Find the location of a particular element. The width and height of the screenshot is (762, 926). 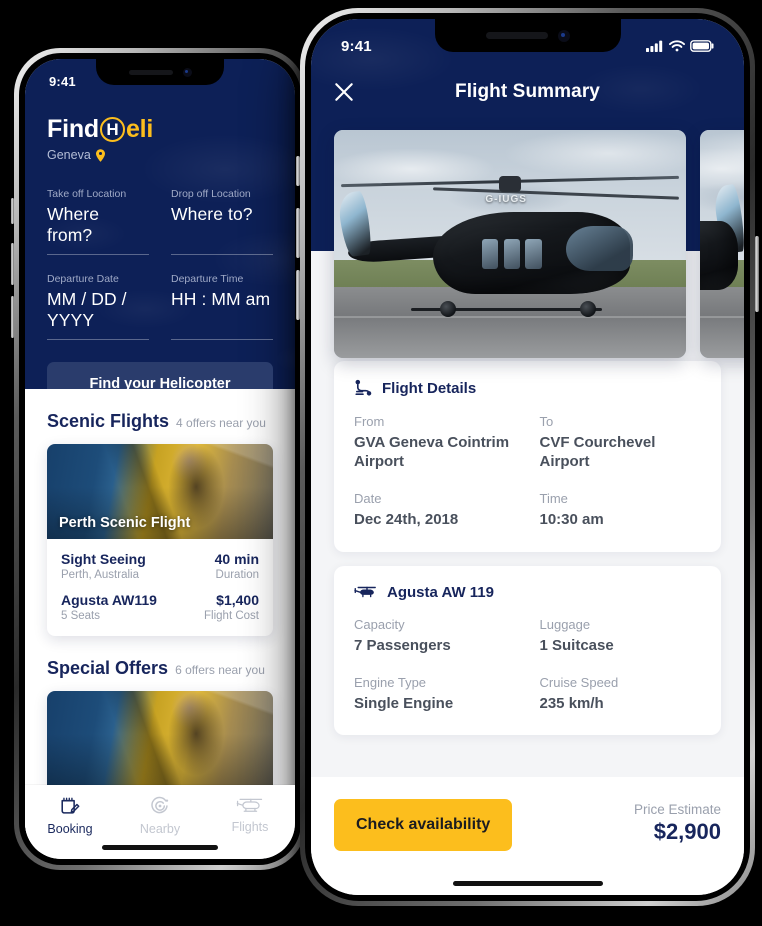

right-phone-volume-down-button is located at coordinates (298, 295).